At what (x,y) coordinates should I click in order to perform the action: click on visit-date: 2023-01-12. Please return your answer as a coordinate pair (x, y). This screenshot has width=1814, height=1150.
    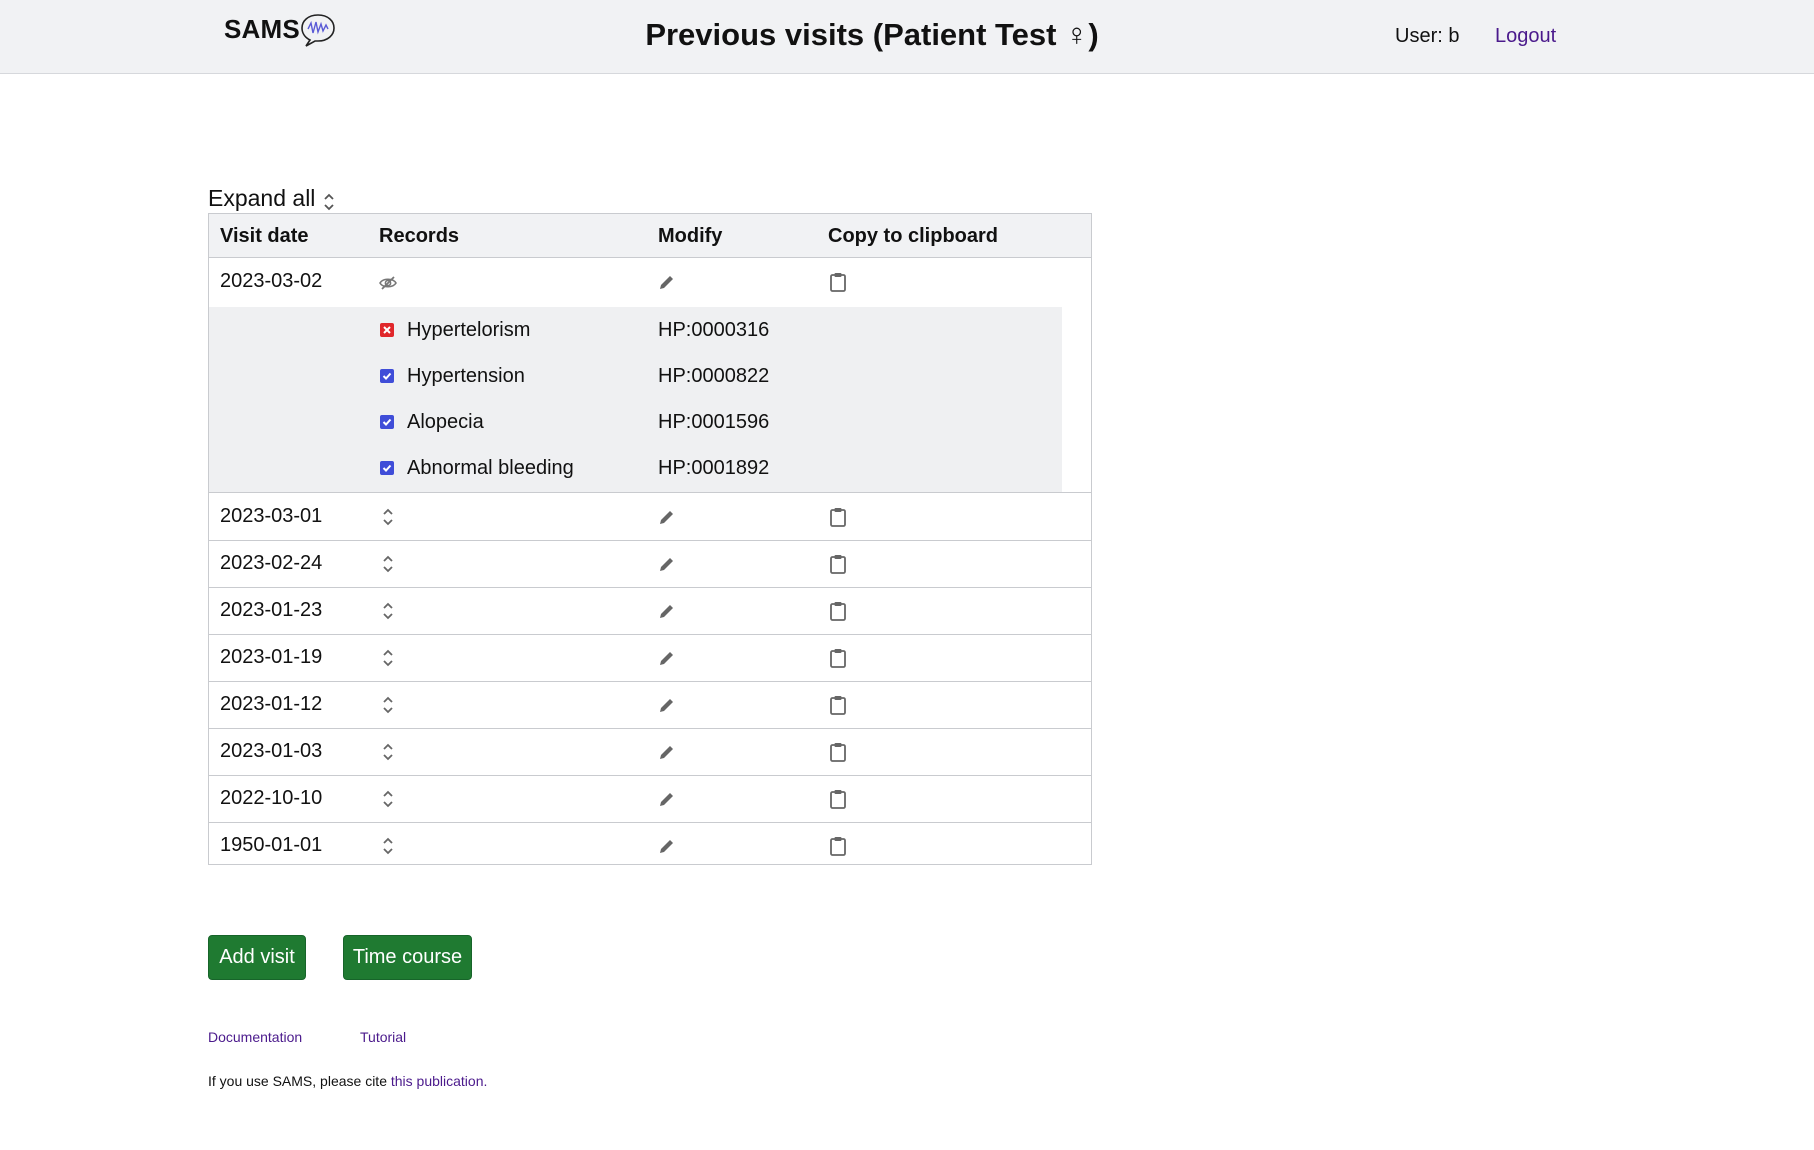
    Looking at the image, I should click on (271, 704).